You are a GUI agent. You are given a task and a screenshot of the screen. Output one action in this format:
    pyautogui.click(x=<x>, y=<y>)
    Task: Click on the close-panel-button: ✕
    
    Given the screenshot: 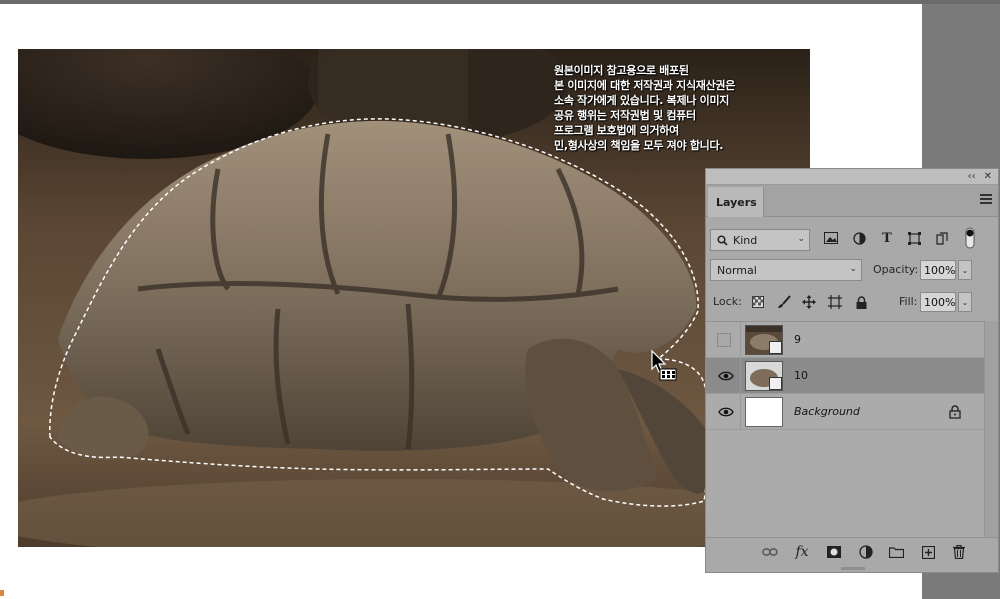 What is the action you would take?
    pyautogui.click(x=988, y=176)
    